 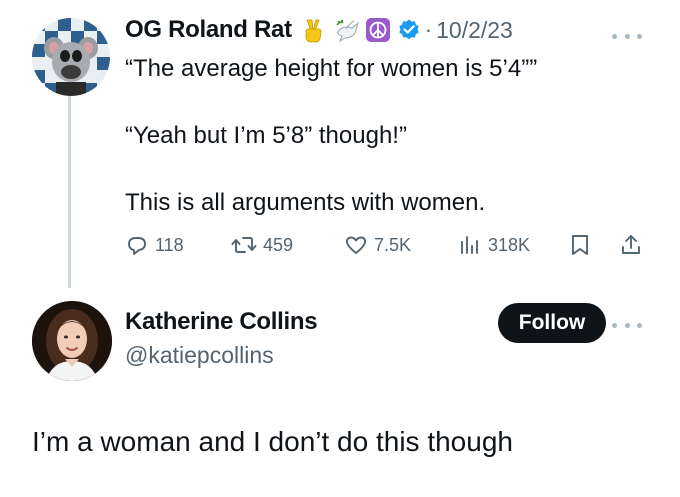 What do you see at coordinates (377, 30) in the screenshot?
I see `peace-symbol-icon` at bounding box center [377, 30].